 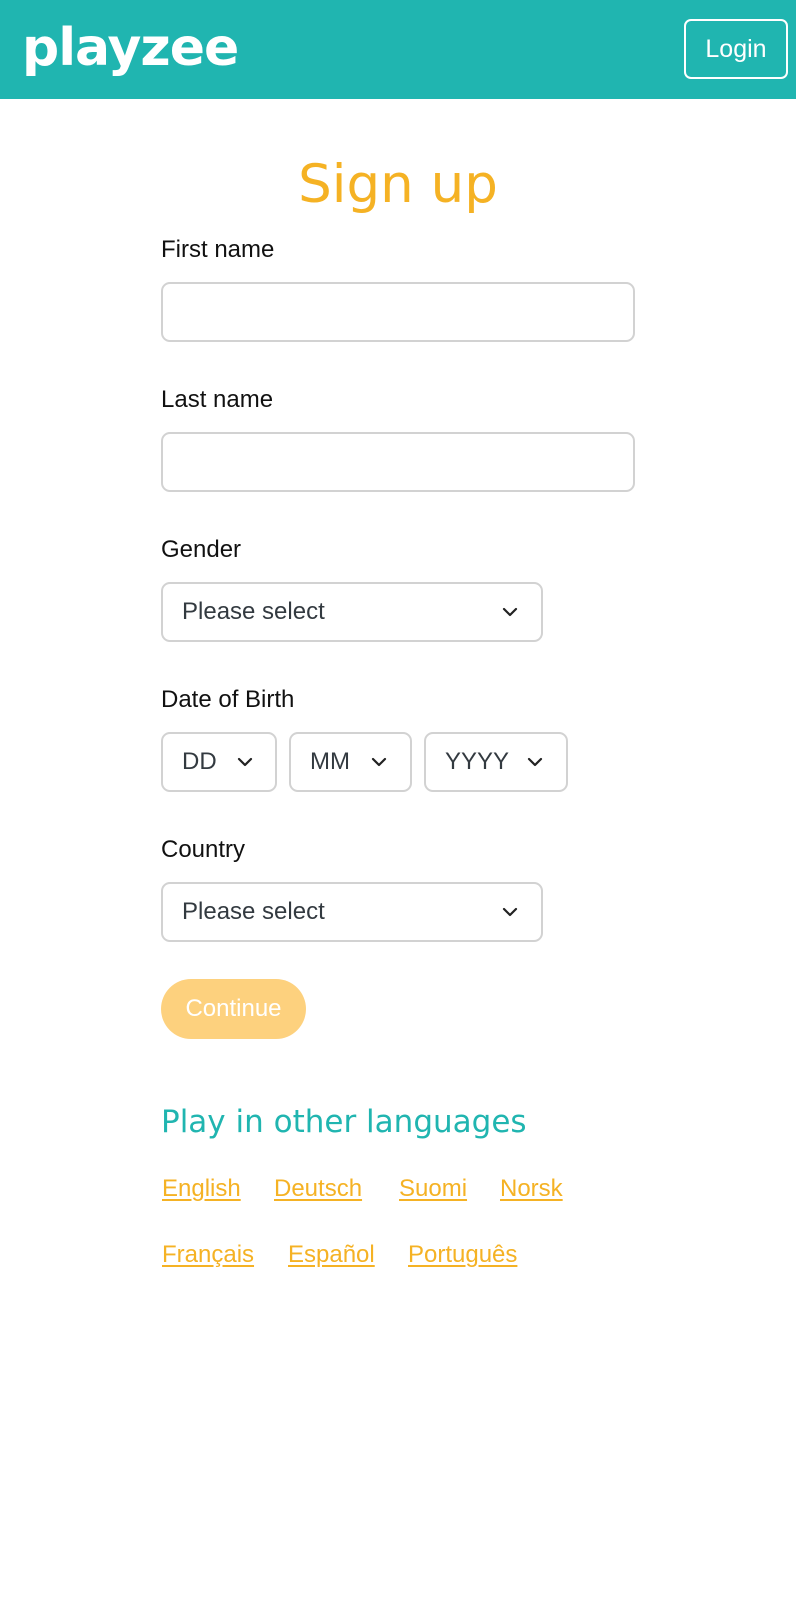 What do you see at coordinates (352, 612) in the screenshot?
I see `gender-select: Please select` at bounding box center [352, 612].